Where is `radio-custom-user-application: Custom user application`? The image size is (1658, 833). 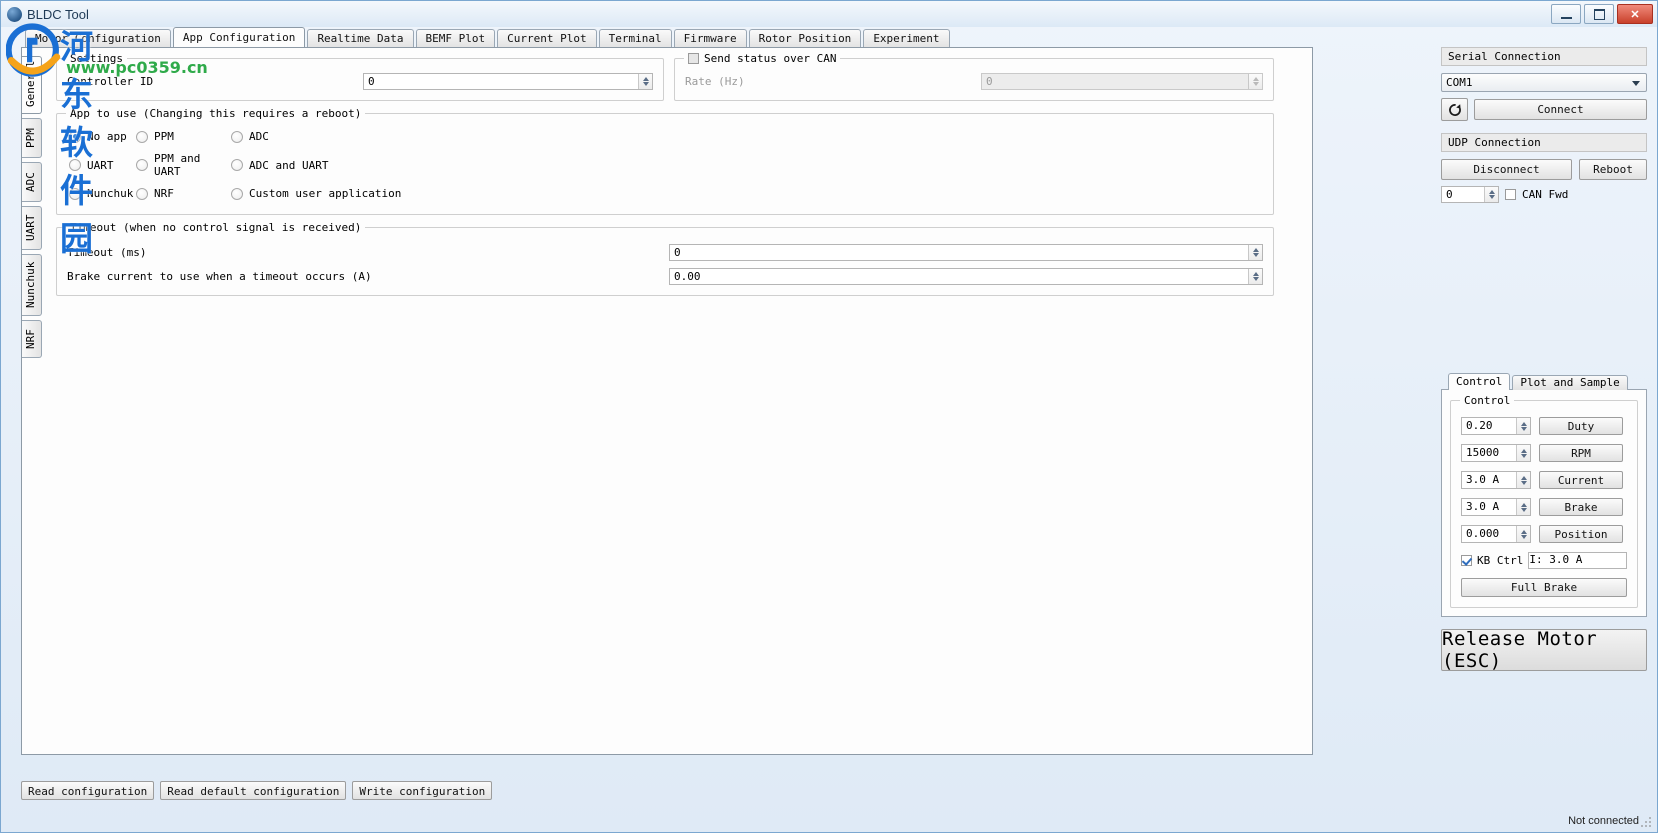
radio-custom-user-application: Custom user application is located at coordinates (316, 193).